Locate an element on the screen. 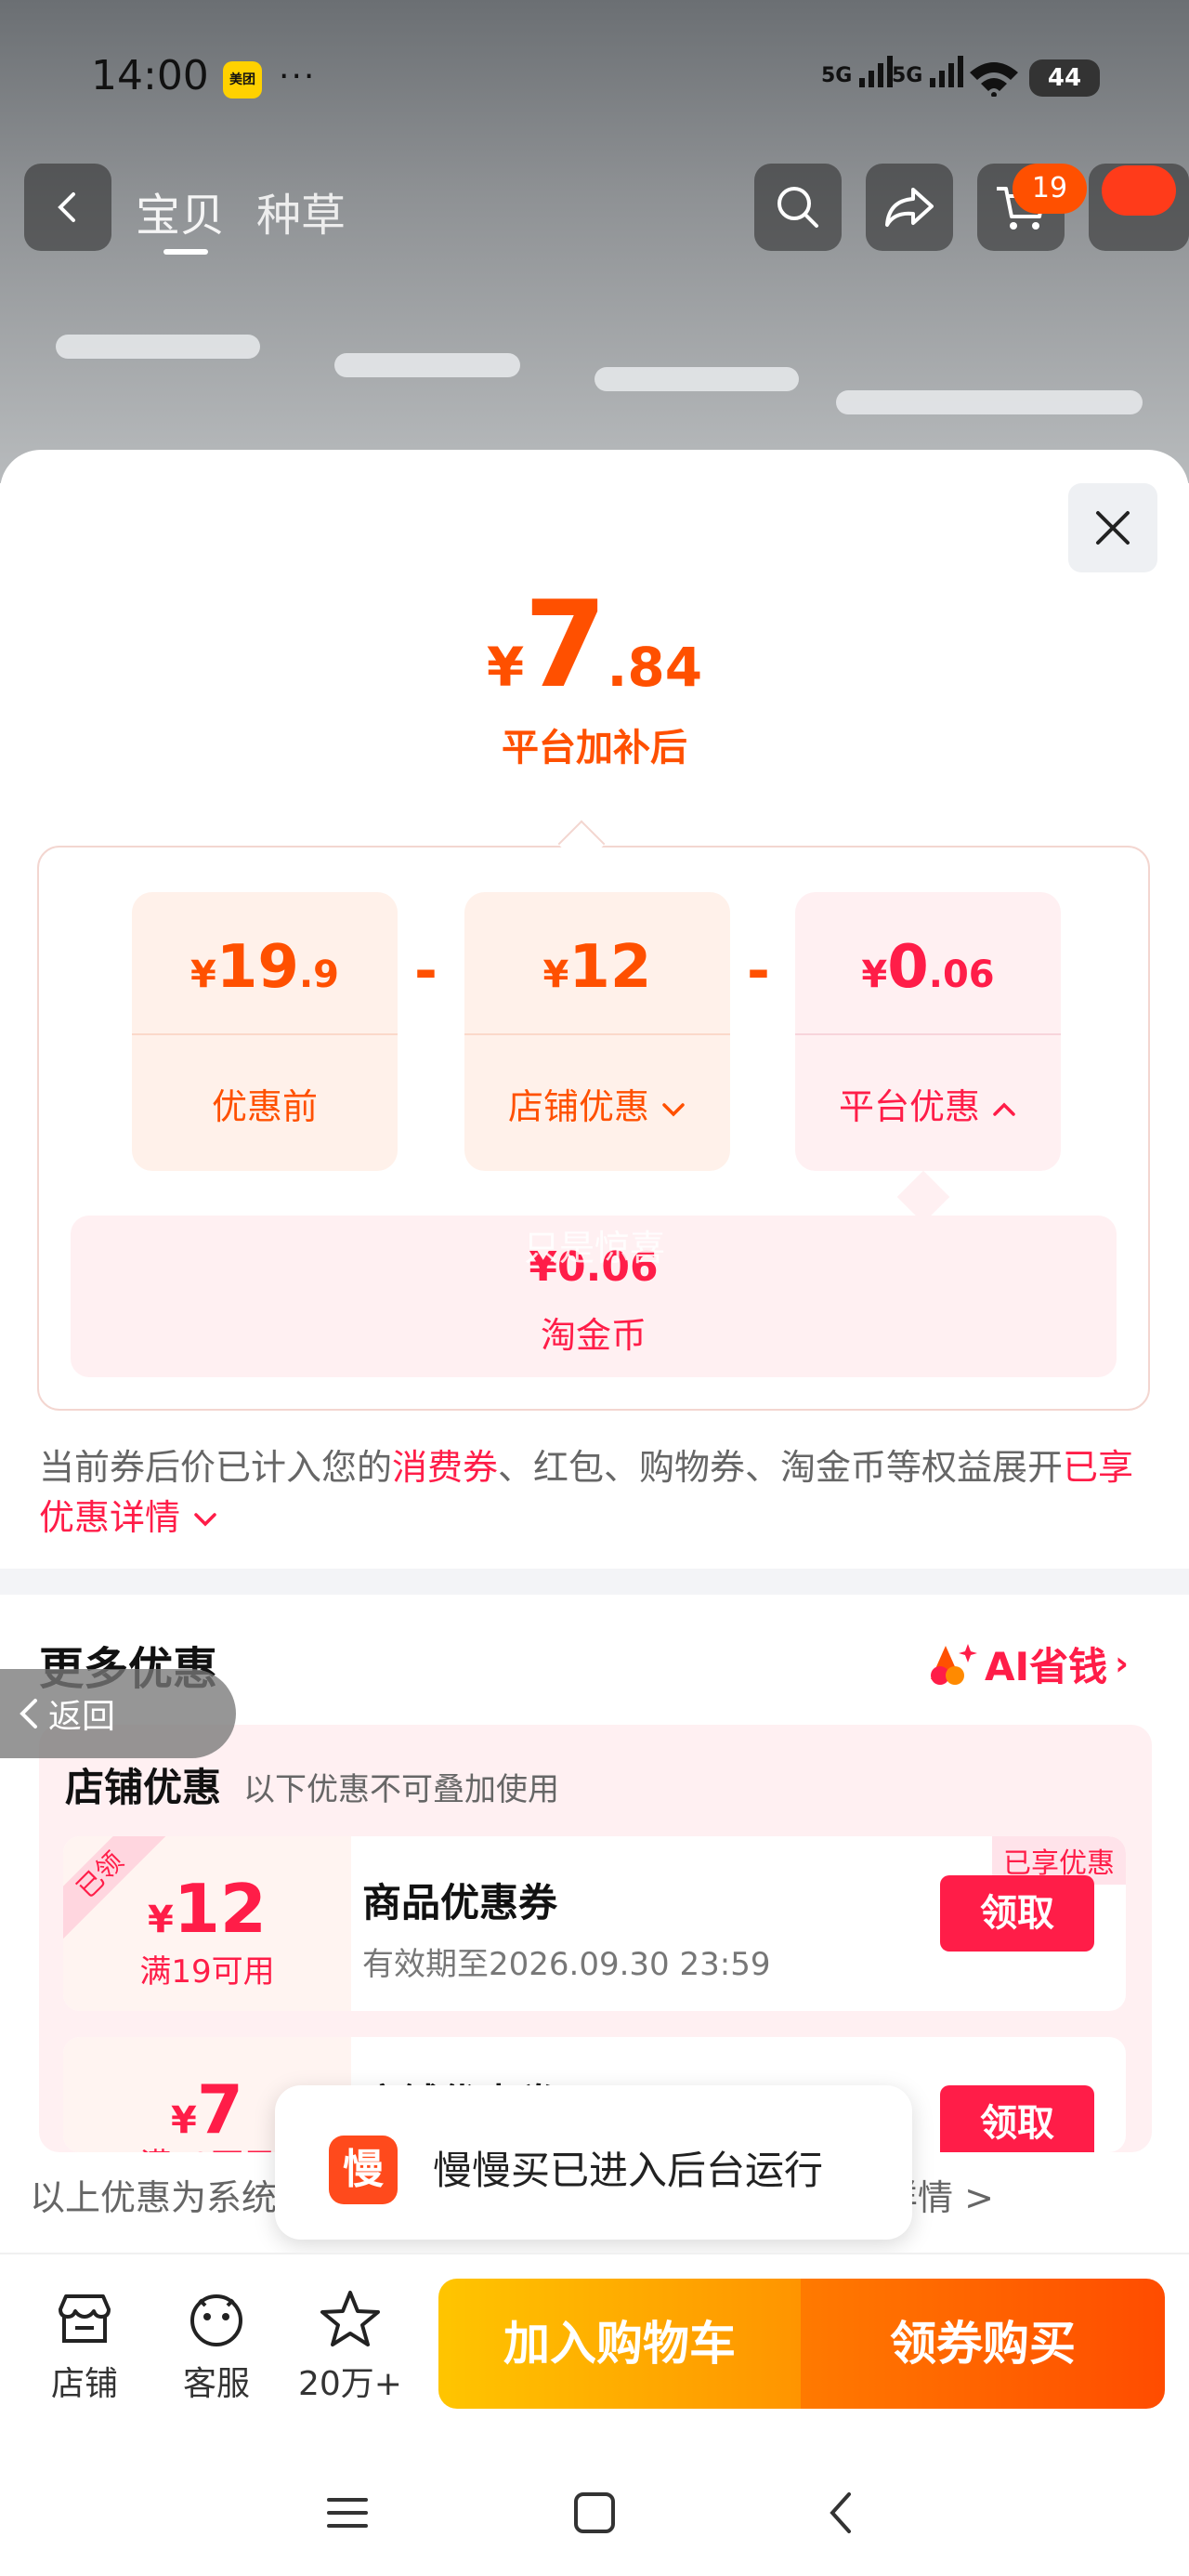 This screenshot has width=1189, height=2576. toast-message: 慢慢买已进入后台运行 is located at coordinates (629, 2170).